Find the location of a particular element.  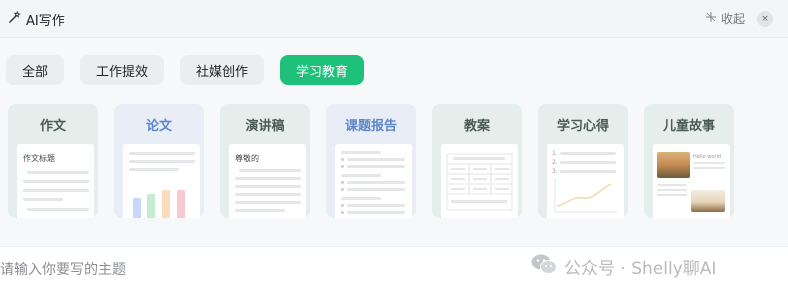

wechat-icon is located at coordinates (544, 266).